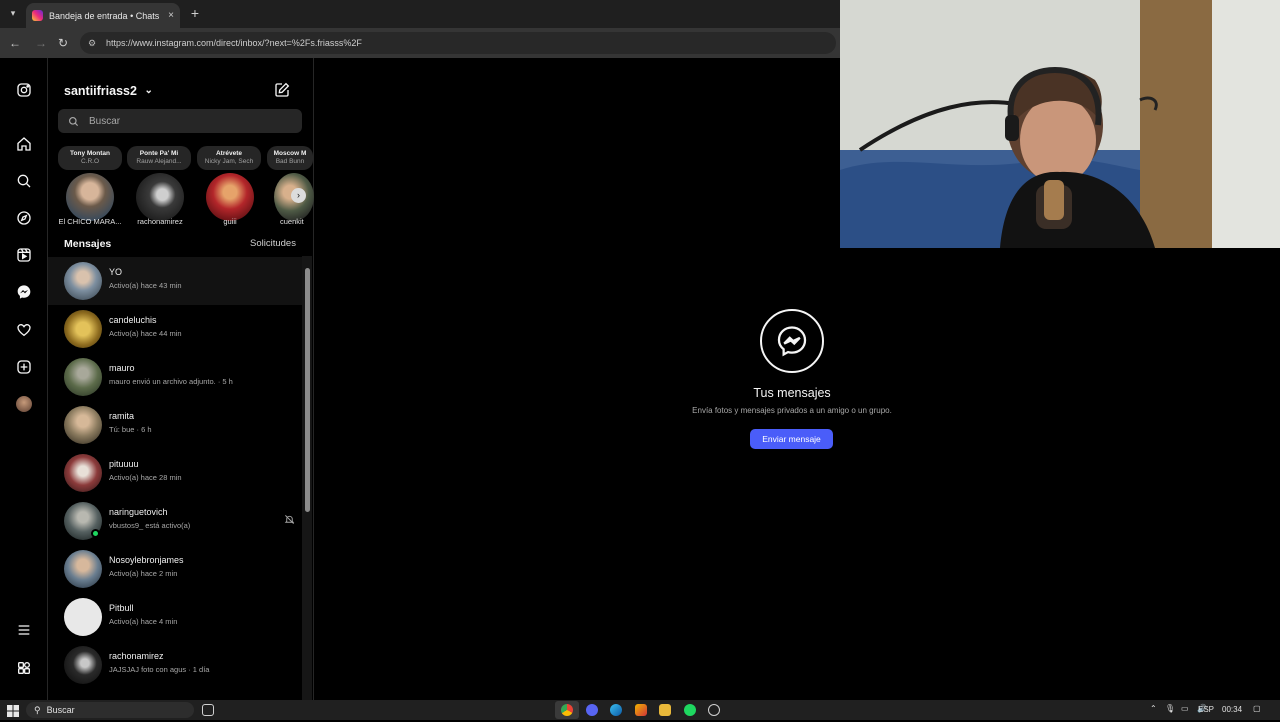 The image size is (1280, 722). I want to click on search-field-icon, so click(74, 121).